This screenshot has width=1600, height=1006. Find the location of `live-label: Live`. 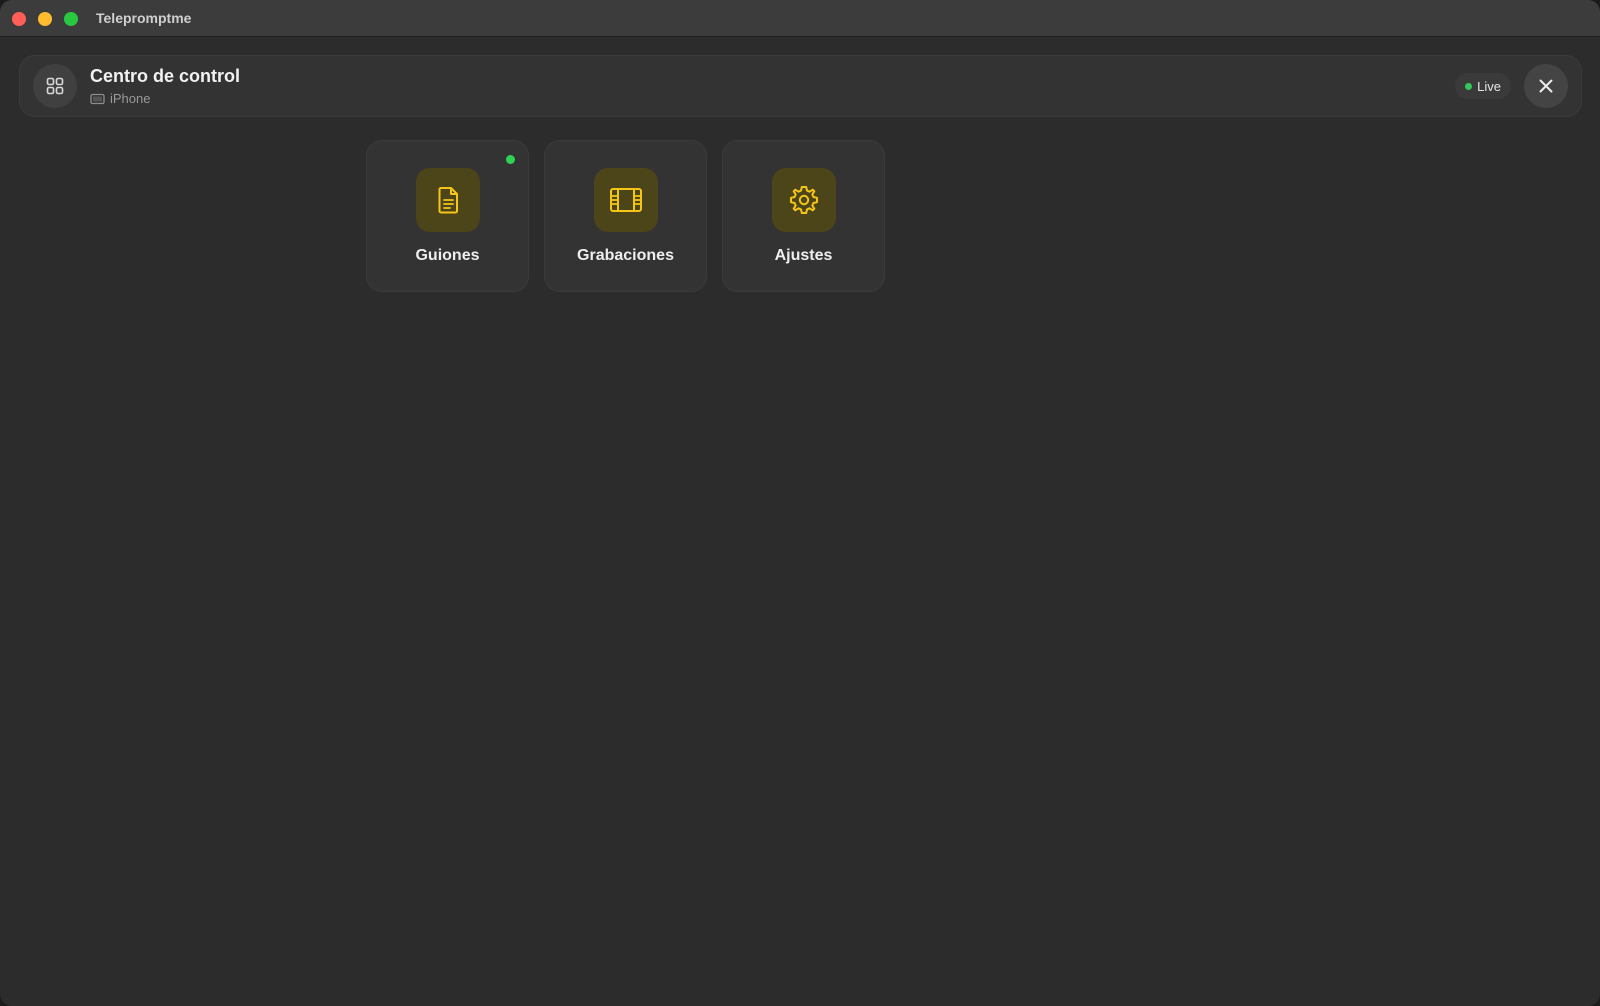

live-label: Live is located at coordinates (1489, 86).